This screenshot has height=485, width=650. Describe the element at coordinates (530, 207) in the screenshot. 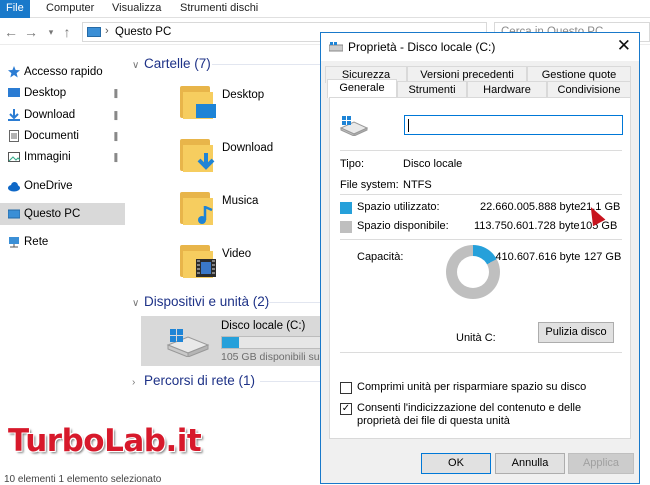

I see `used-space-bytes: 22.660.005.888 byte` at that location.